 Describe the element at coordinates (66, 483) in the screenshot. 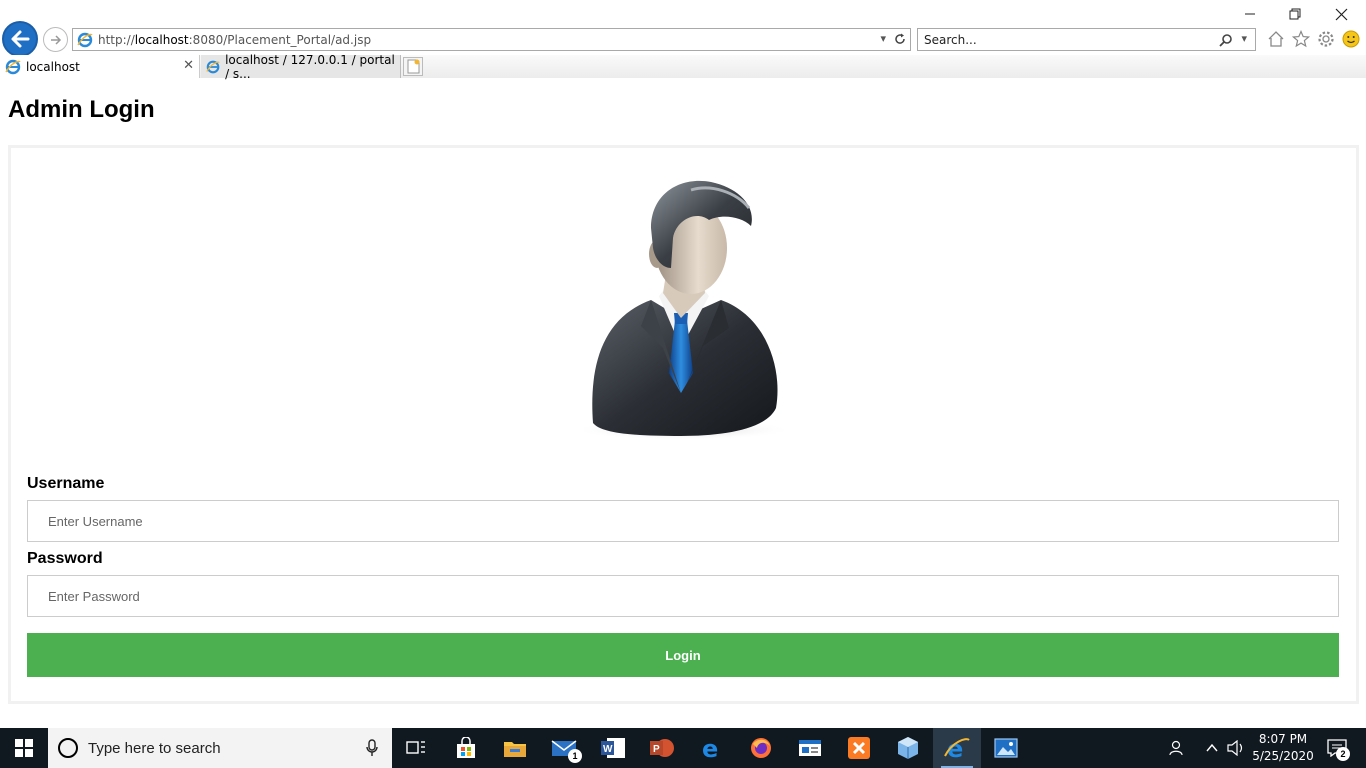

I see `username-label: Username` at that location.